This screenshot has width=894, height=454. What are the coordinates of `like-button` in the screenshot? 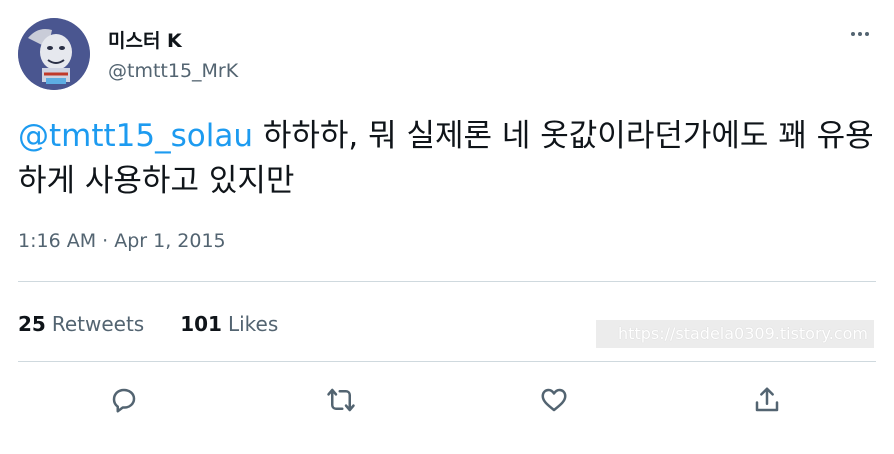 It's located at (554, 400).